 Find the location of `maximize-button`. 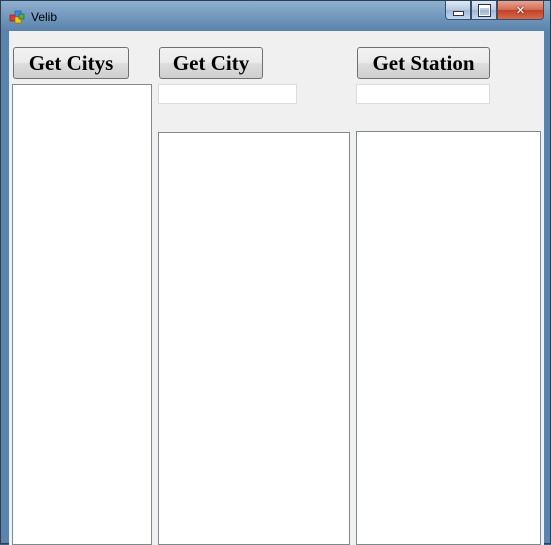

maximize-button is located at coordinates (484, 10).